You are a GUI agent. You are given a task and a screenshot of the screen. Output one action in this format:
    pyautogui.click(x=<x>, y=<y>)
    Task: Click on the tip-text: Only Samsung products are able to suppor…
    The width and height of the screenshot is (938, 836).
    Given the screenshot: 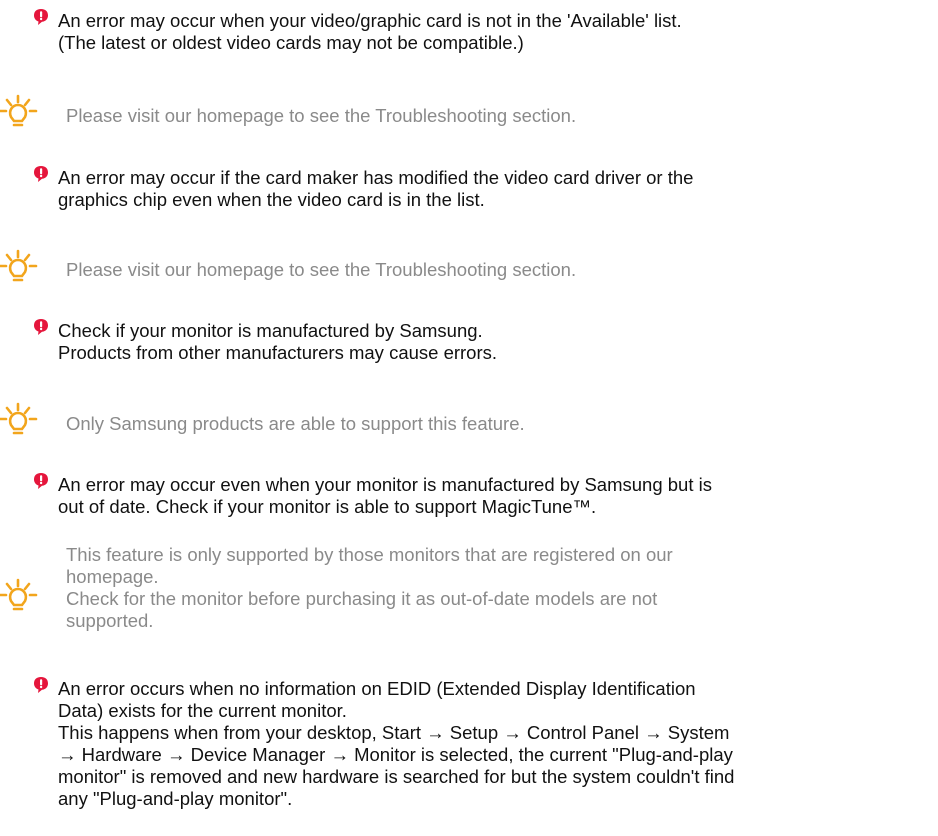 What is the action you would take?
    pyautogui.click(x=487, y=424)
    